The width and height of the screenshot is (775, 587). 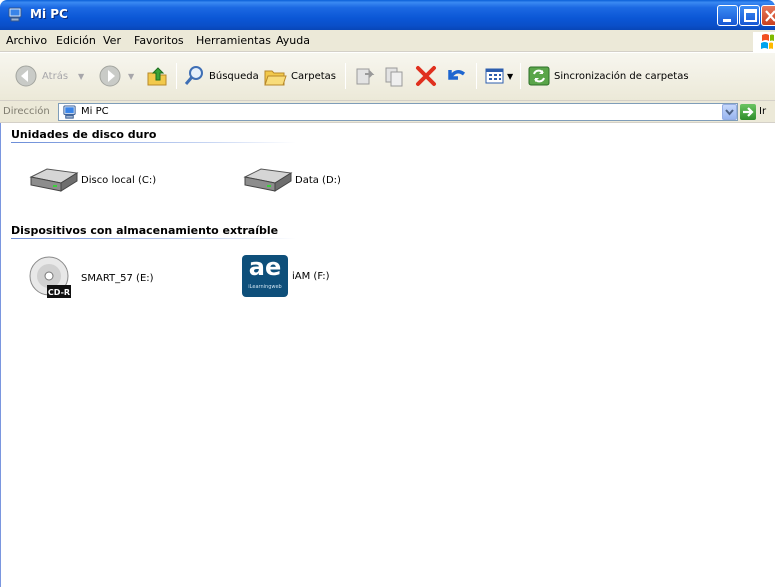 What do you see at coordinates (275, 78) in the screenshot?
I see `folders-icon` at bounding box center [275, 78].